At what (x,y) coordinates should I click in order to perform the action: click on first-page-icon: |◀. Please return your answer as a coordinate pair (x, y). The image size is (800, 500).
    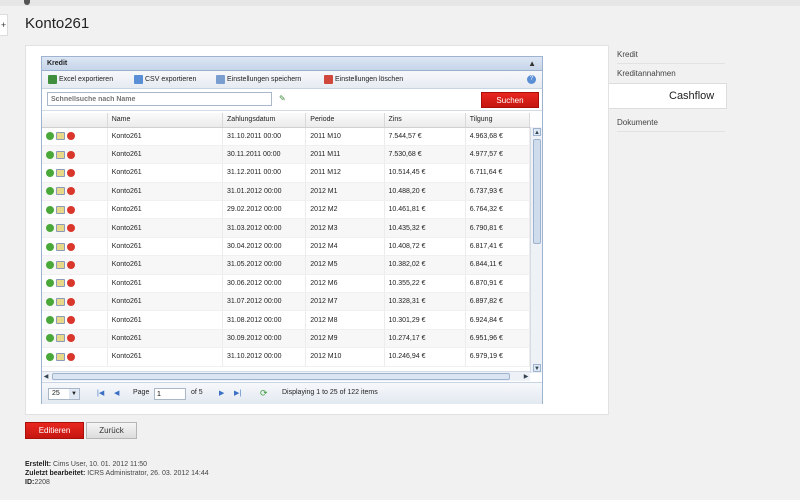
    Looking at the image, I should click on (100, 393).